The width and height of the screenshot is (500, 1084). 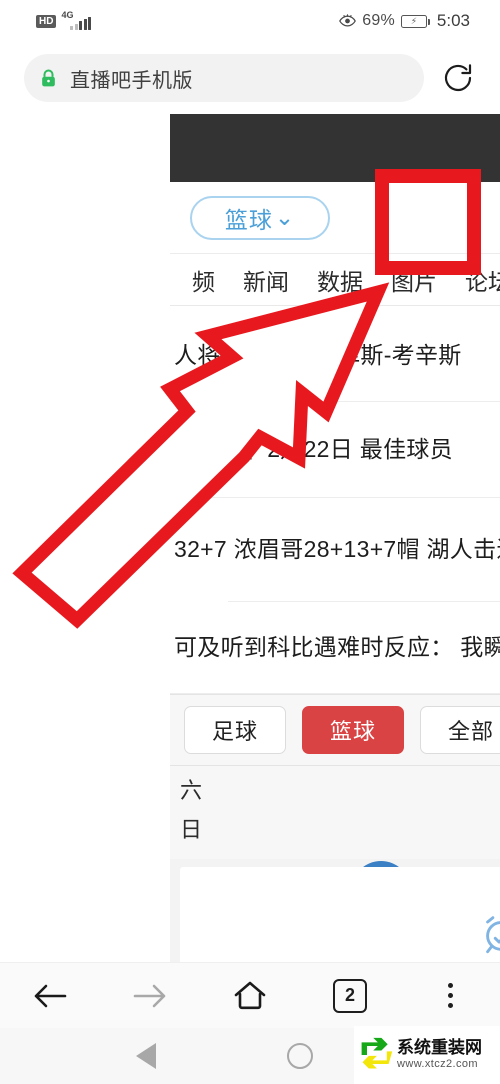 I want to click on site-nav-tabs: 频 新闻 数据 图片 论坛, so click(x=335, y=280).